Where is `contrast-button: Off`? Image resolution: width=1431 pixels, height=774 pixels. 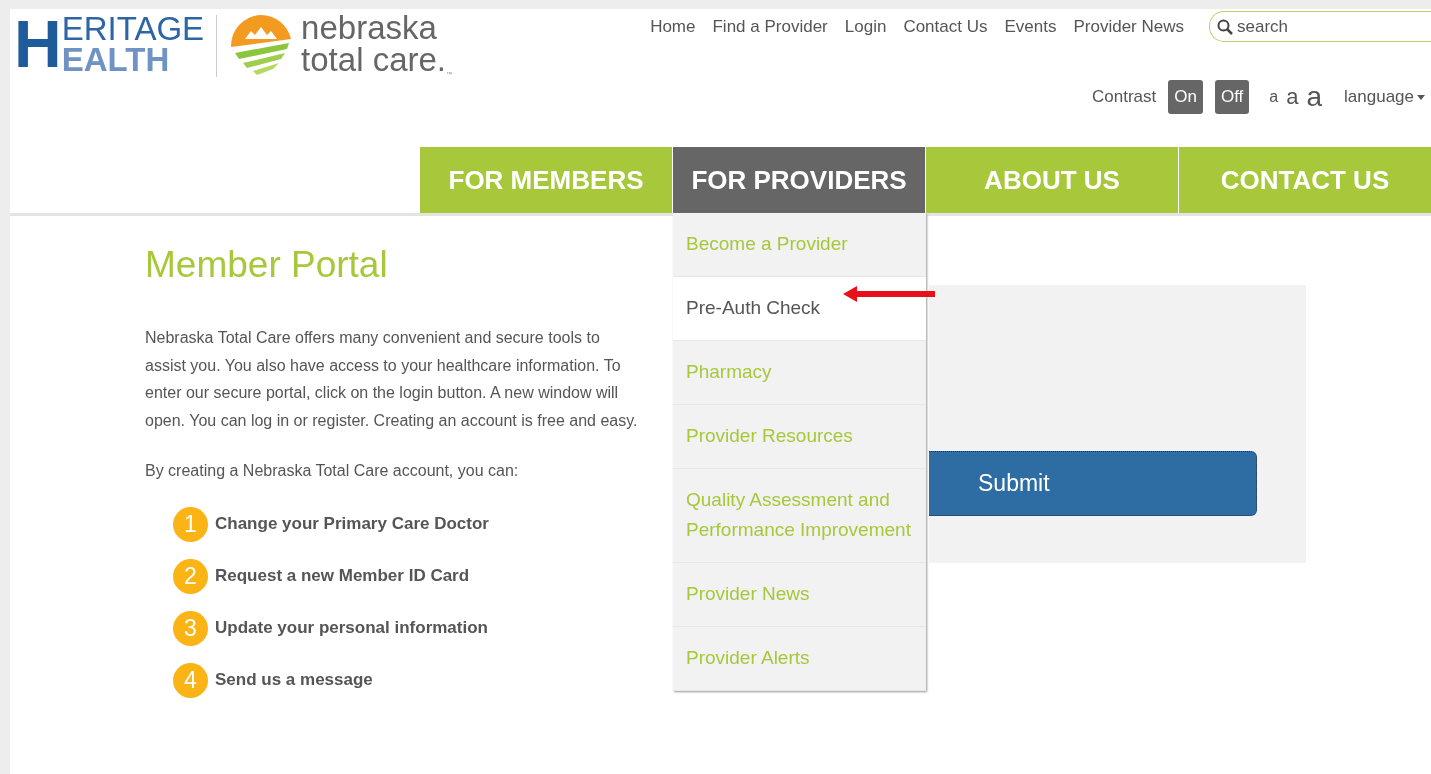
contrast-button: Off is located at coordinates (1232, 97).